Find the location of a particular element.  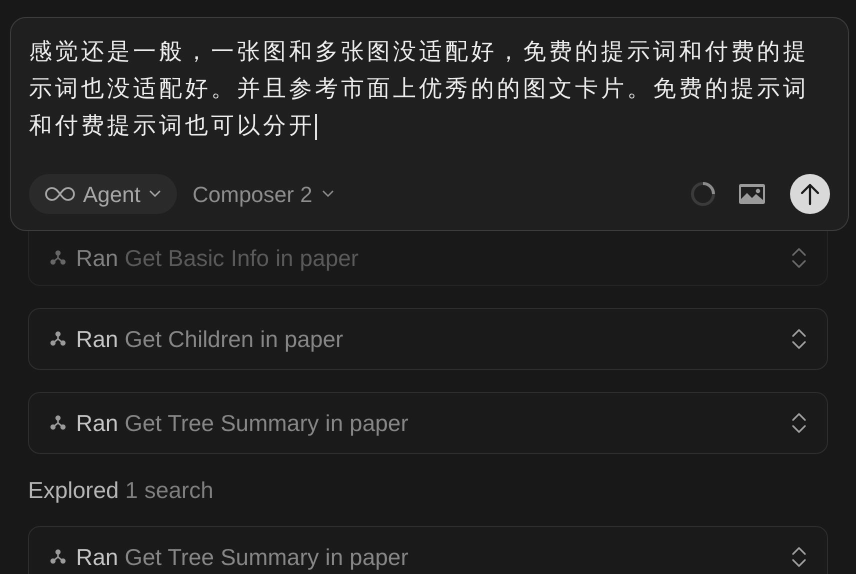

send-button is located at coordinates (810, 194).